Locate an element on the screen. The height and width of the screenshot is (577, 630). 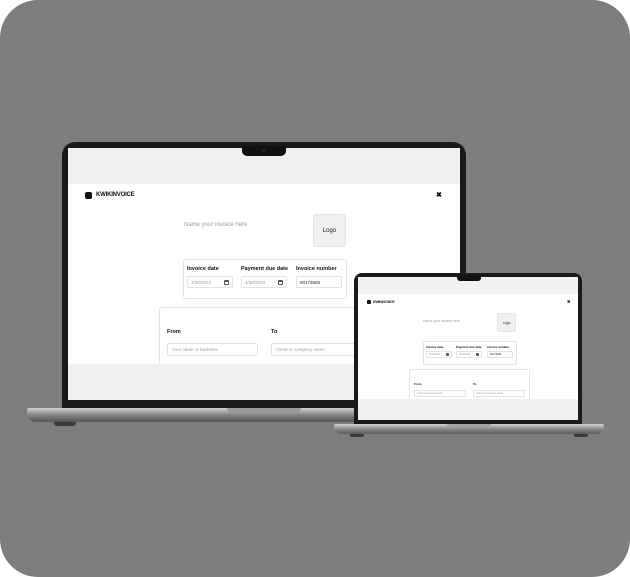
camera-icon is located at coordinates (263, 150).